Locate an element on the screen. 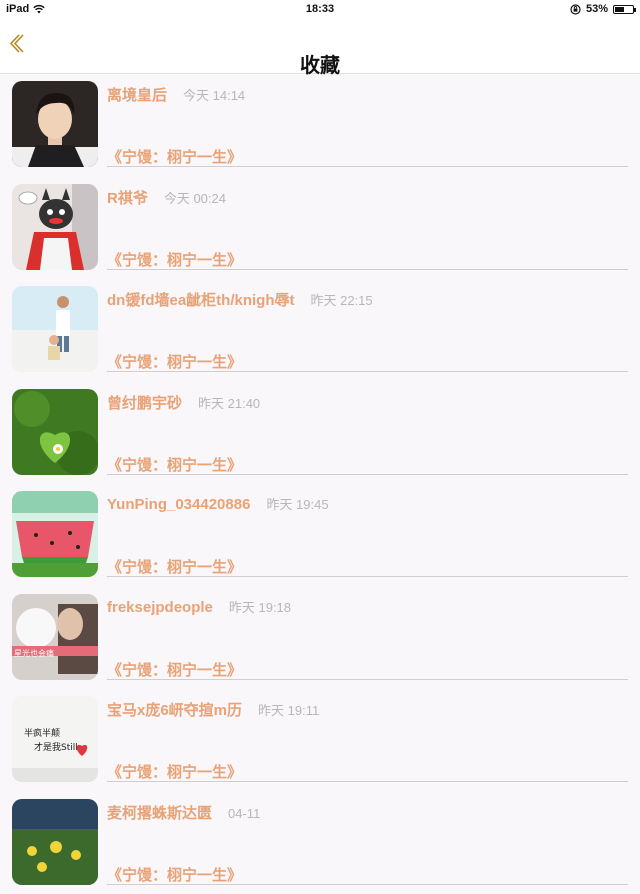  favorite-name: 曾纣鹏宇砂 昨天 21:40 is located at coordinates (183, 402).